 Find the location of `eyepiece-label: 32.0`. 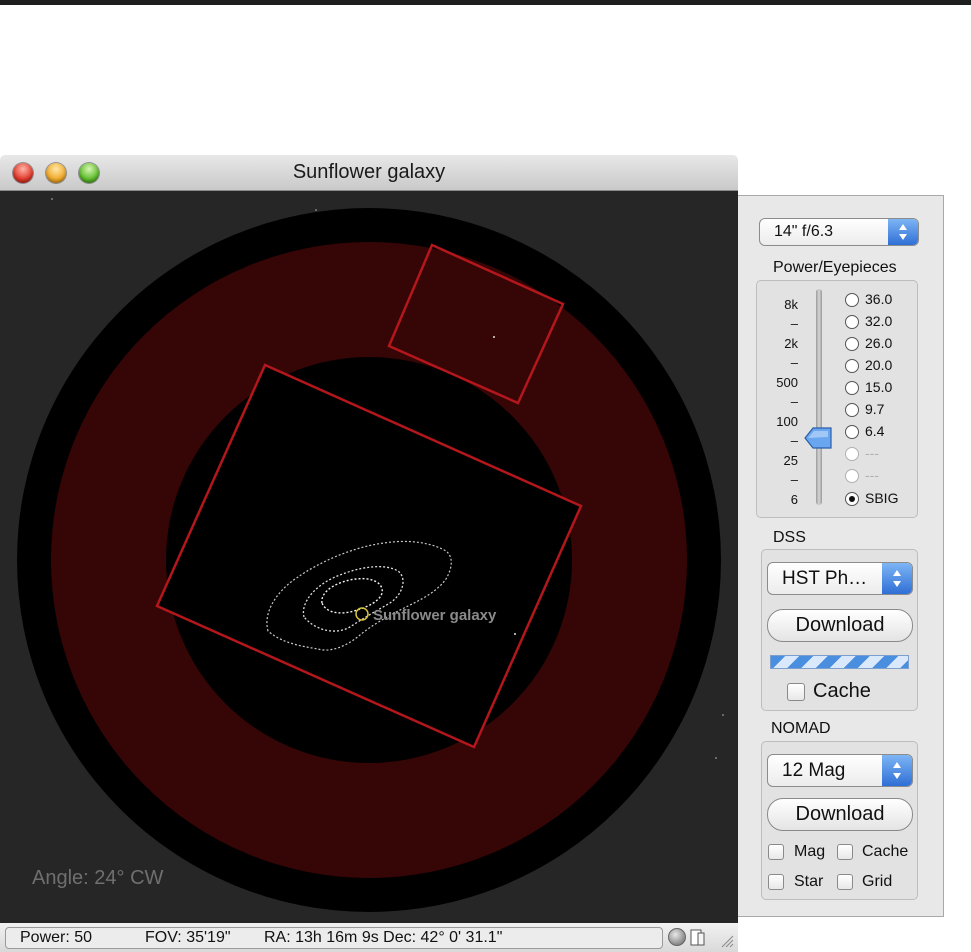

eyepiece-label: 32.0 is located at coordinates (879, 321).